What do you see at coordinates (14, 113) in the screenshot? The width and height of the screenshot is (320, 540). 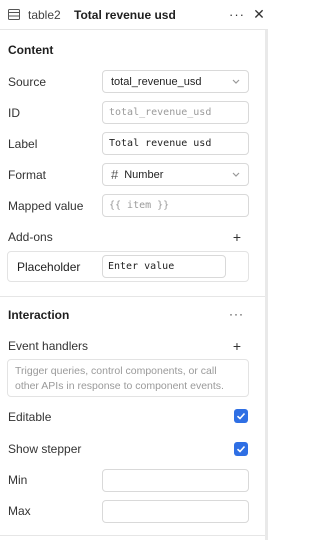 I see `id-label: ID` at bounding box center [14, 113].